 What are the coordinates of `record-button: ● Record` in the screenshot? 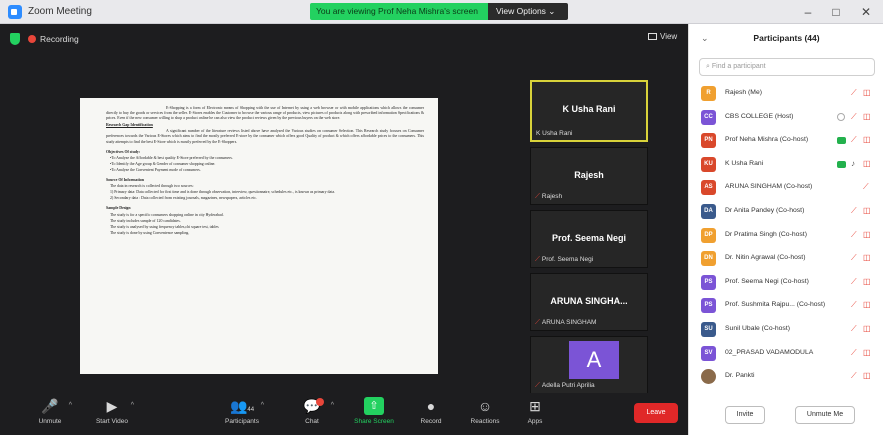 It's located at (431, 411).